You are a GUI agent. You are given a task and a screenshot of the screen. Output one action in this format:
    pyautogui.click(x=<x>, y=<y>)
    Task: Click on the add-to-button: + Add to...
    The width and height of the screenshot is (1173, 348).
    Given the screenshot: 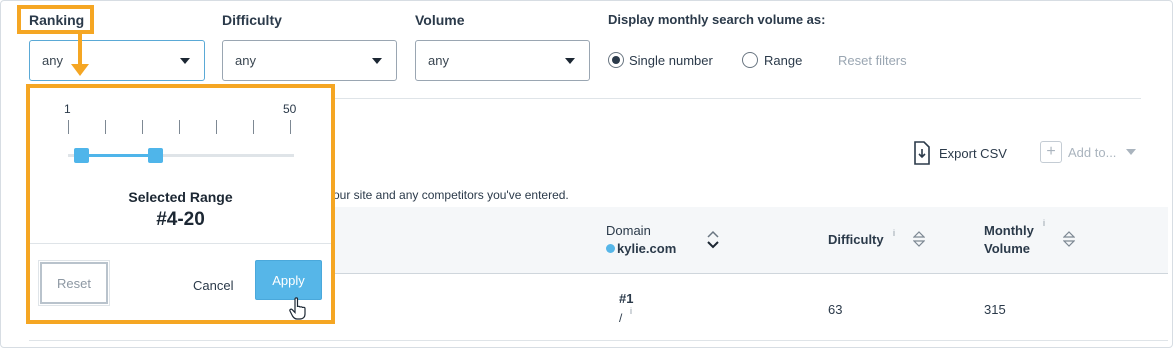 What is the action you would take?
    pyautogui.click(x=1088, y=152)
    